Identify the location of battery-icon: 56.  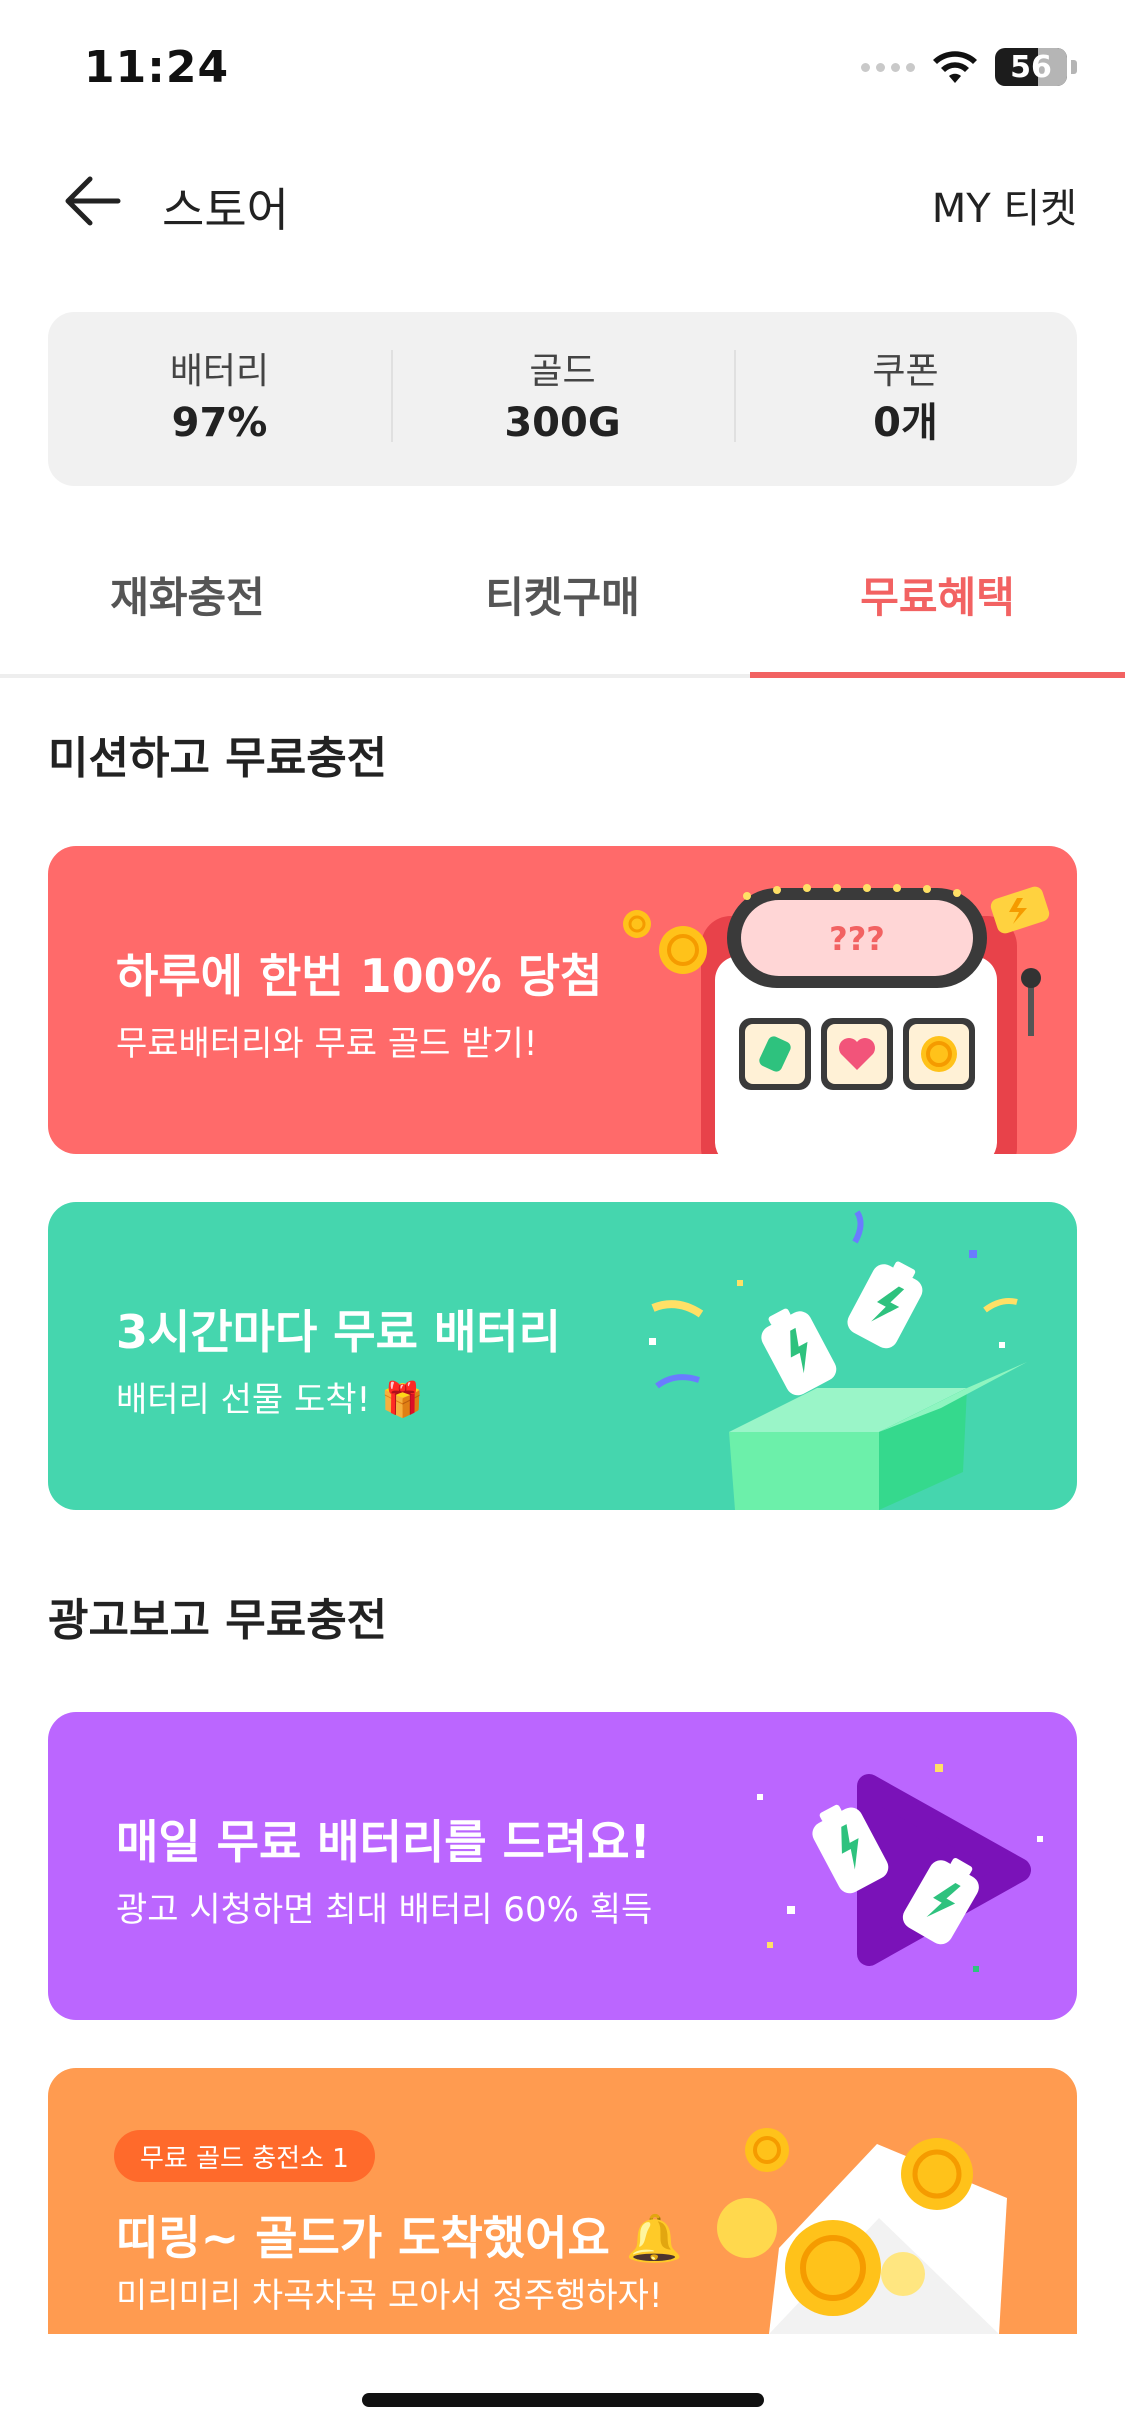
(1031, 67).